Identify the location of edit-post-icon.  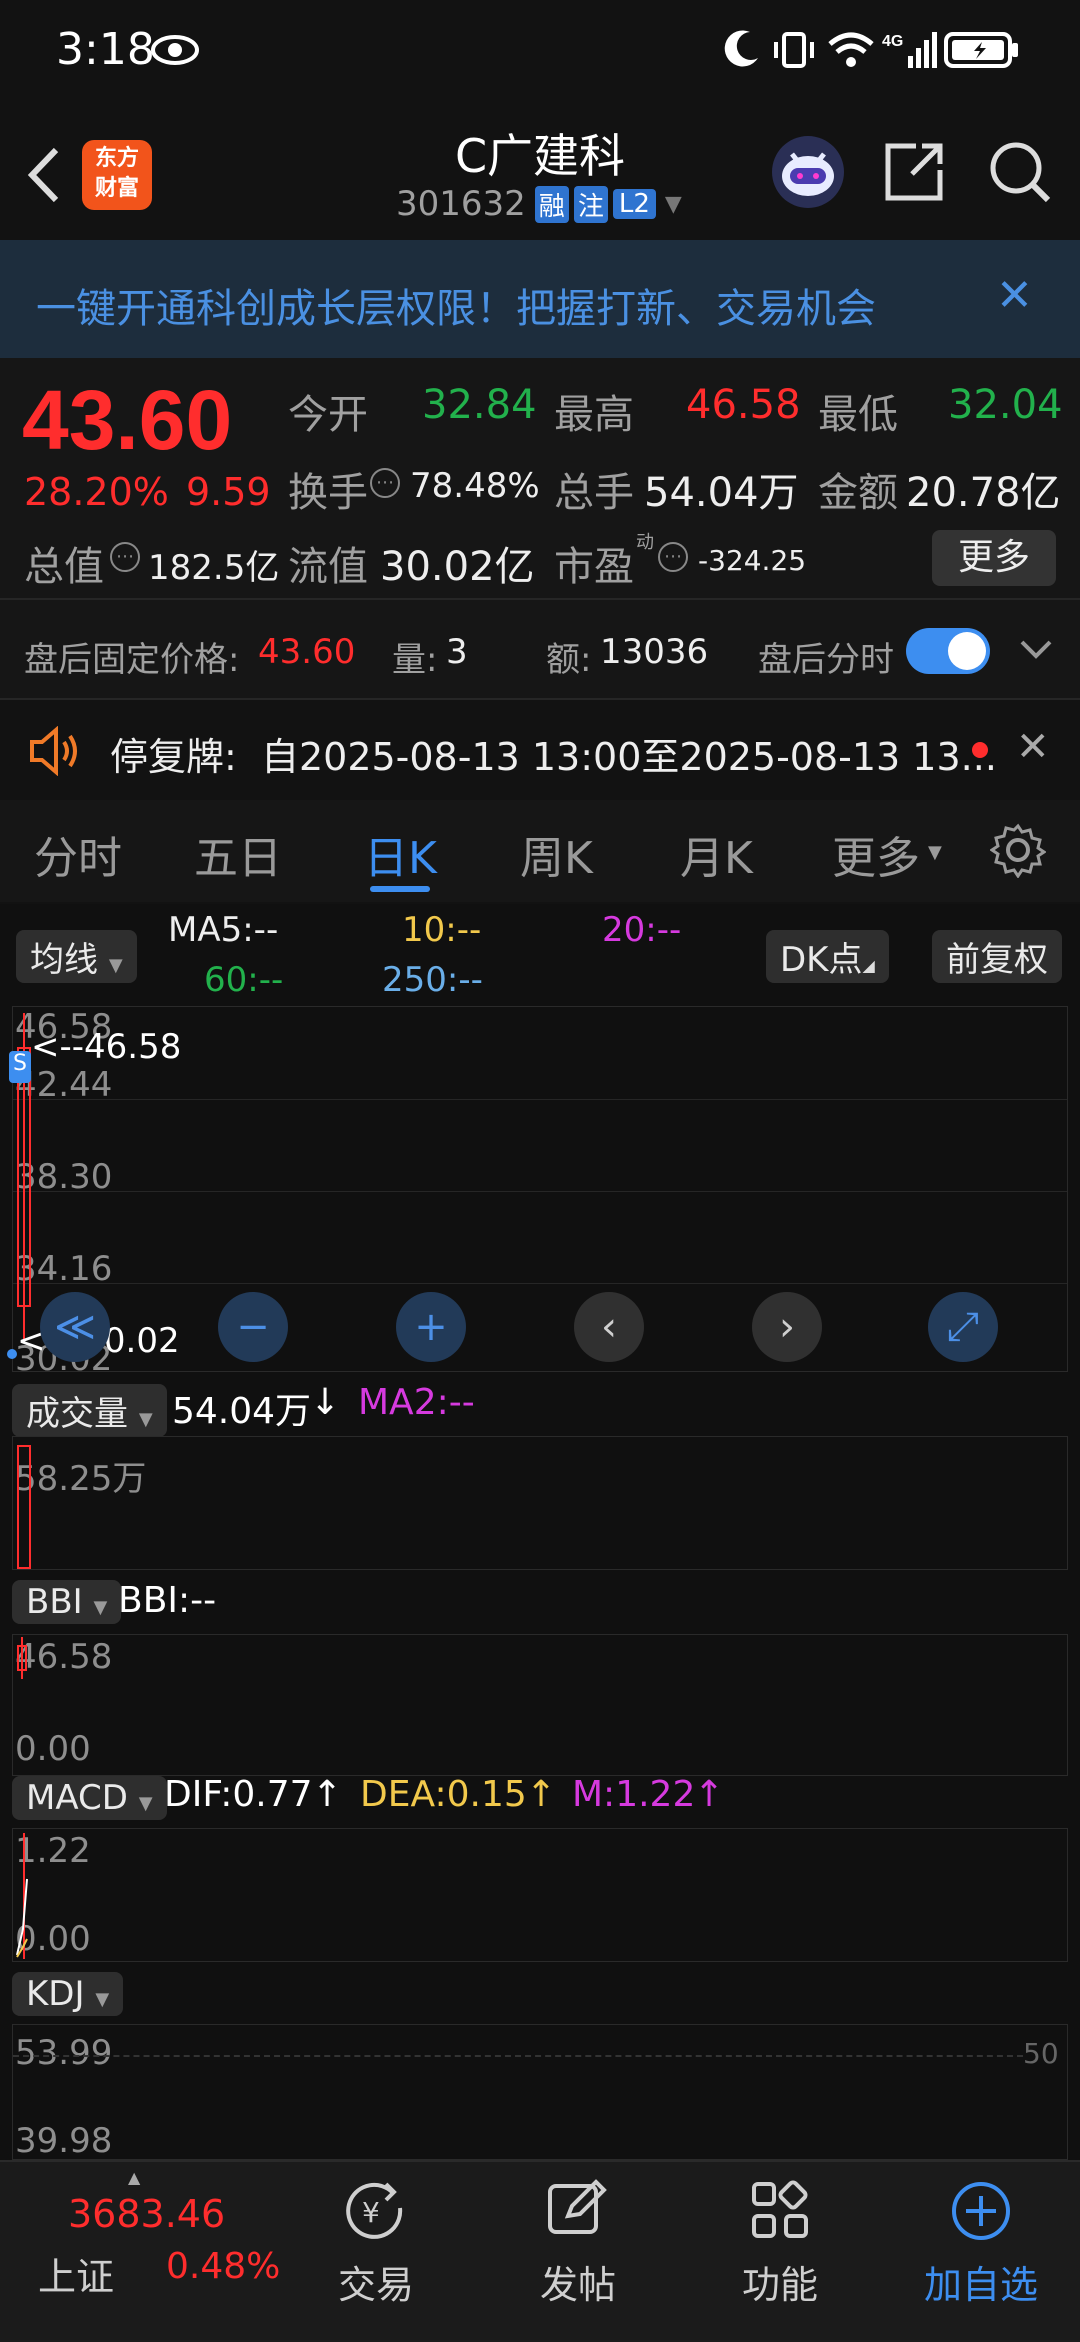
(576, 2210).